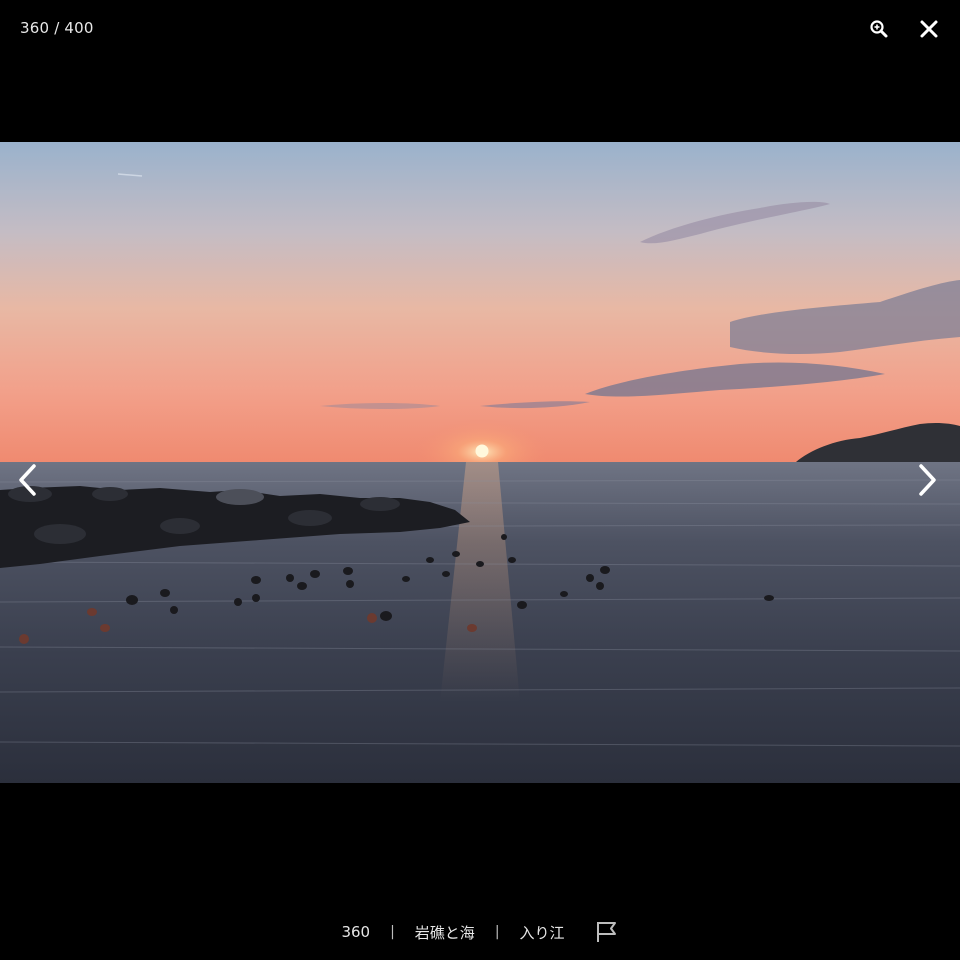 This screenshot has height=960, width=960. I want to click on zoom-button, so click(879, 29).